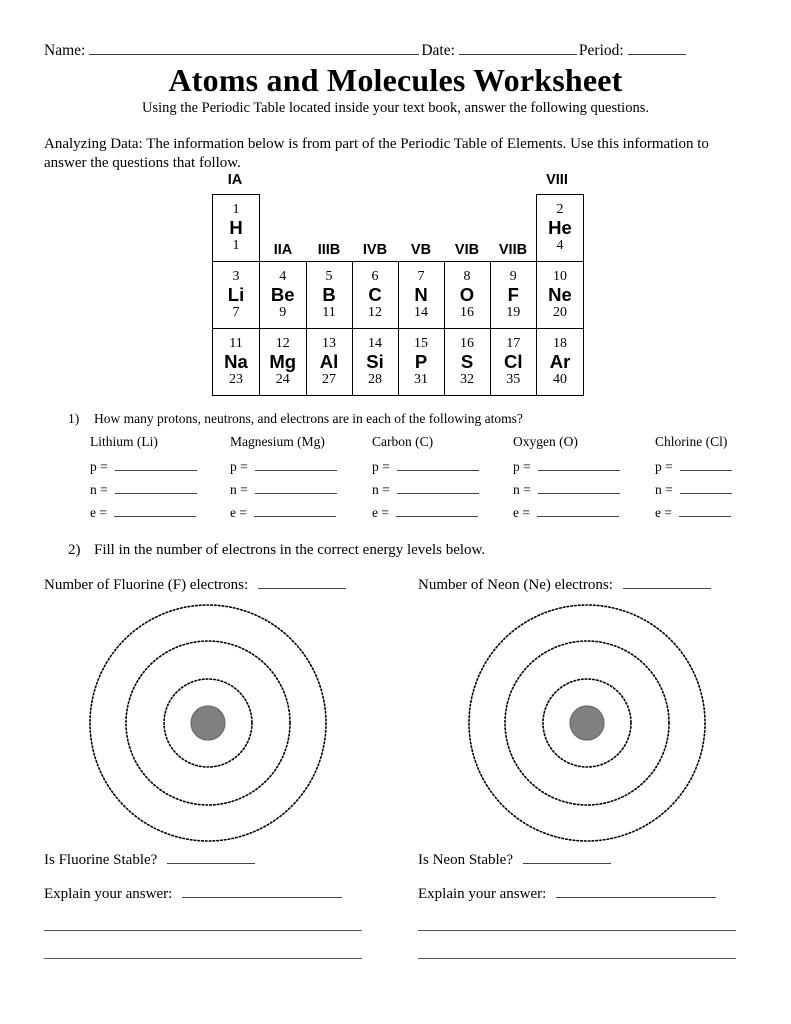 The height and width of the screenshot is (1024, 791). Describe the element at coordinates (421, 344) in the screenshot. I see `atomic-number: 15` at that location.